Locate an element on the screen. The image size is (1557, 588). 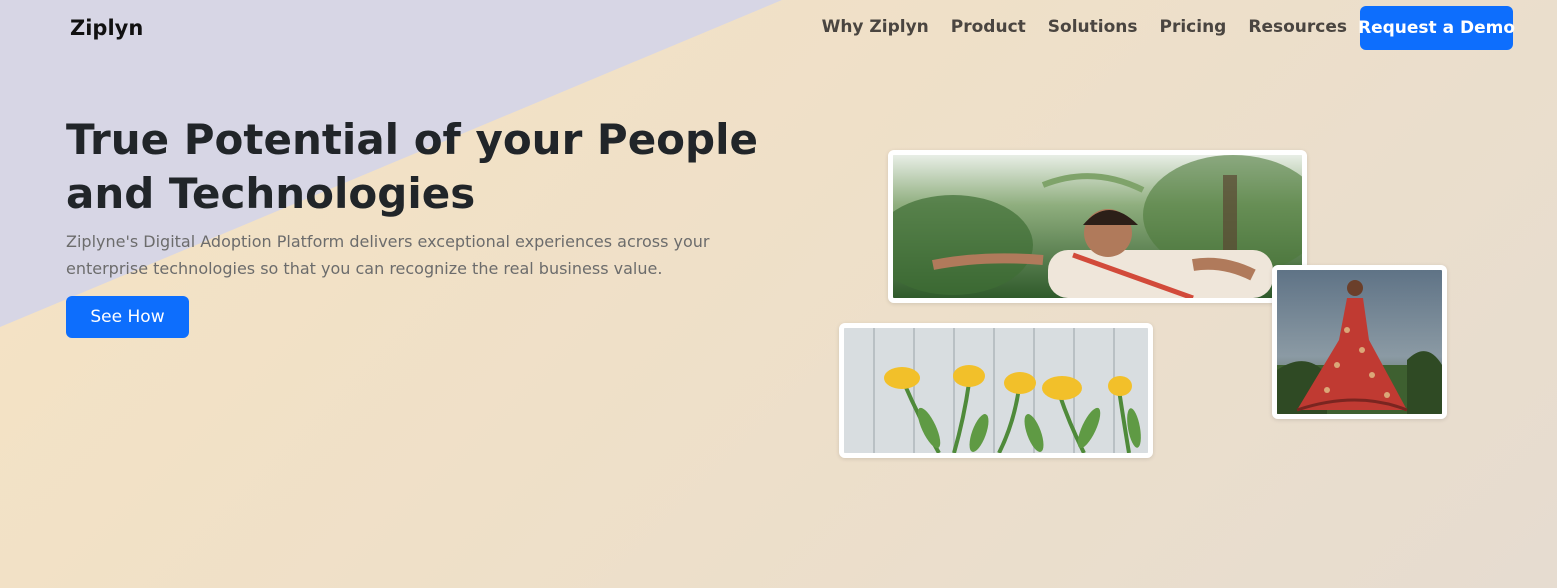
request-demo-button: Request a Demo is located at coordinates (1436, 28).